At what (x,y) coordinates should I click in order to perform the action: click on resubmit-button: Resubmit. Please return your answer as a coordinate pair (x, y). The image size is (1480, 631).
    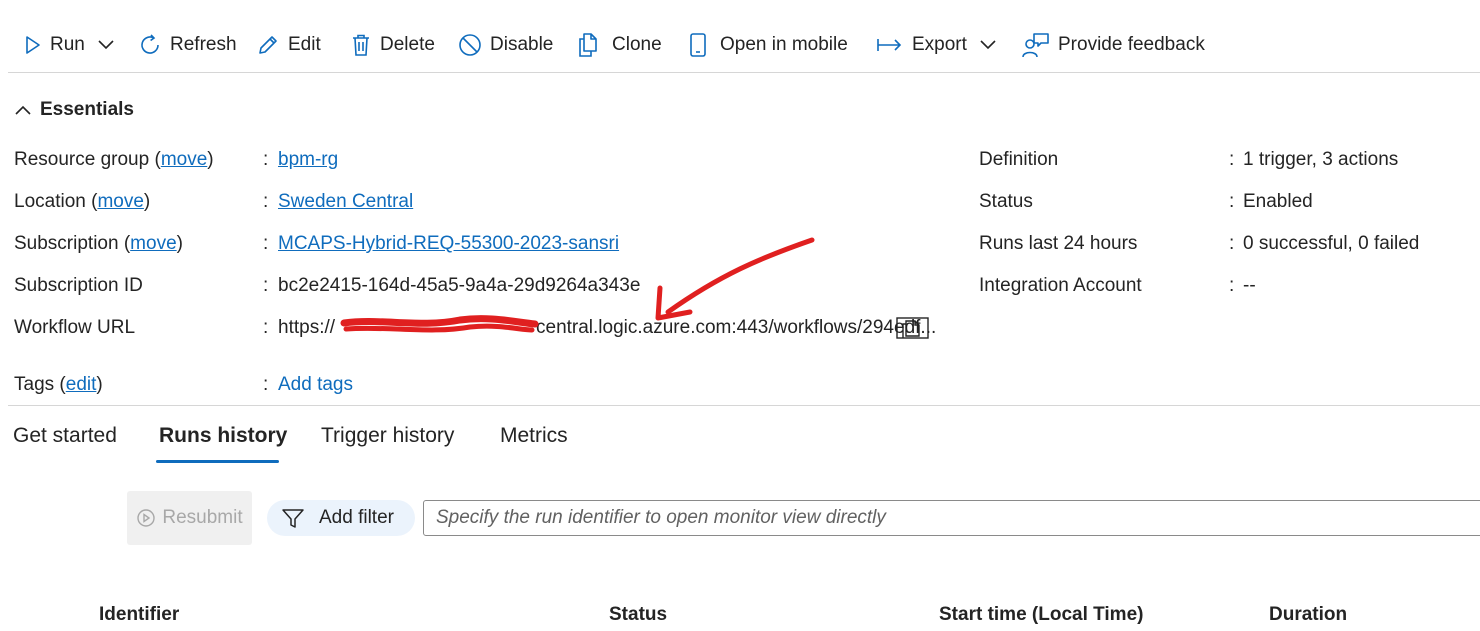
    Looking at the image, I should click on (189, 518).